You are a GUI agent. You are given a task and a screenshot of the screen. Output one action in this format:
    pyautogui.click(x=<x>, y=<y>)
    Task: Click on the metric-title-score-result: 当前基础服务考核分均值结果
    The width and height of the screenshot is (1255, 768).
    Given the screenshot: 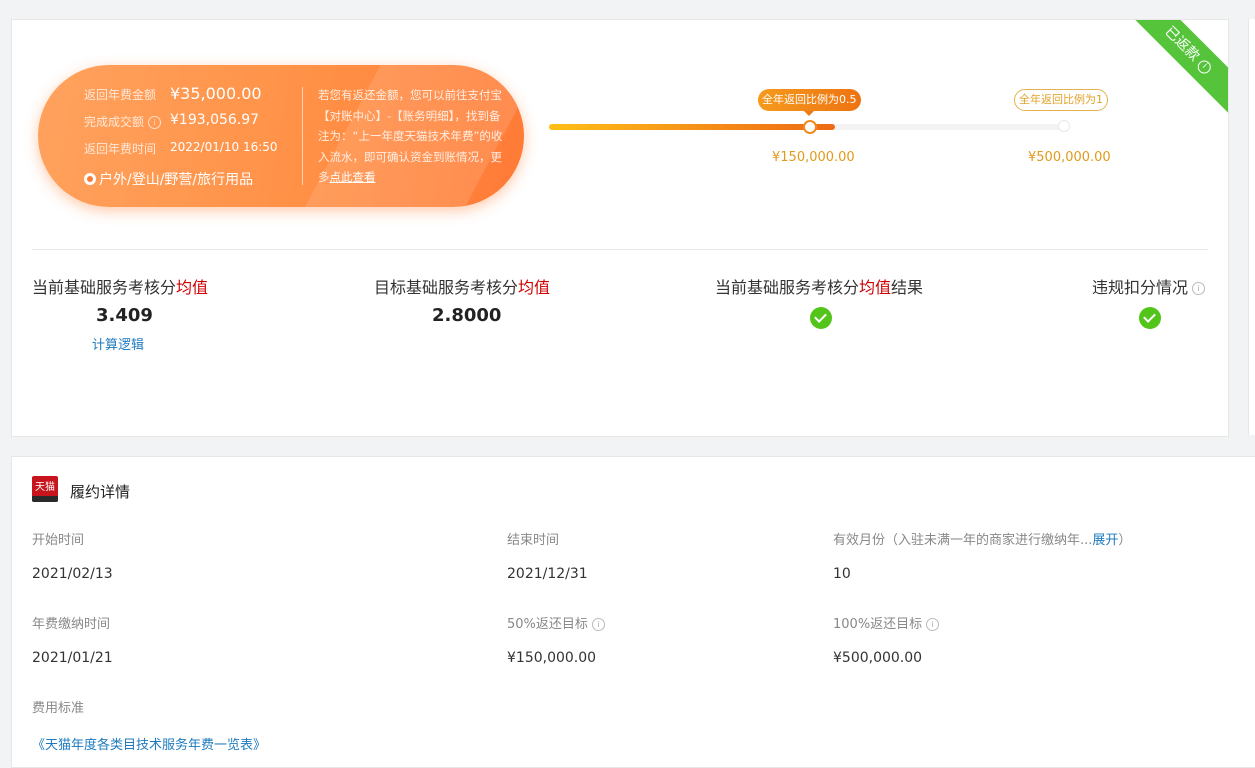 What is the action you would take?
    pyautogui.click(x=819, y=287)
    